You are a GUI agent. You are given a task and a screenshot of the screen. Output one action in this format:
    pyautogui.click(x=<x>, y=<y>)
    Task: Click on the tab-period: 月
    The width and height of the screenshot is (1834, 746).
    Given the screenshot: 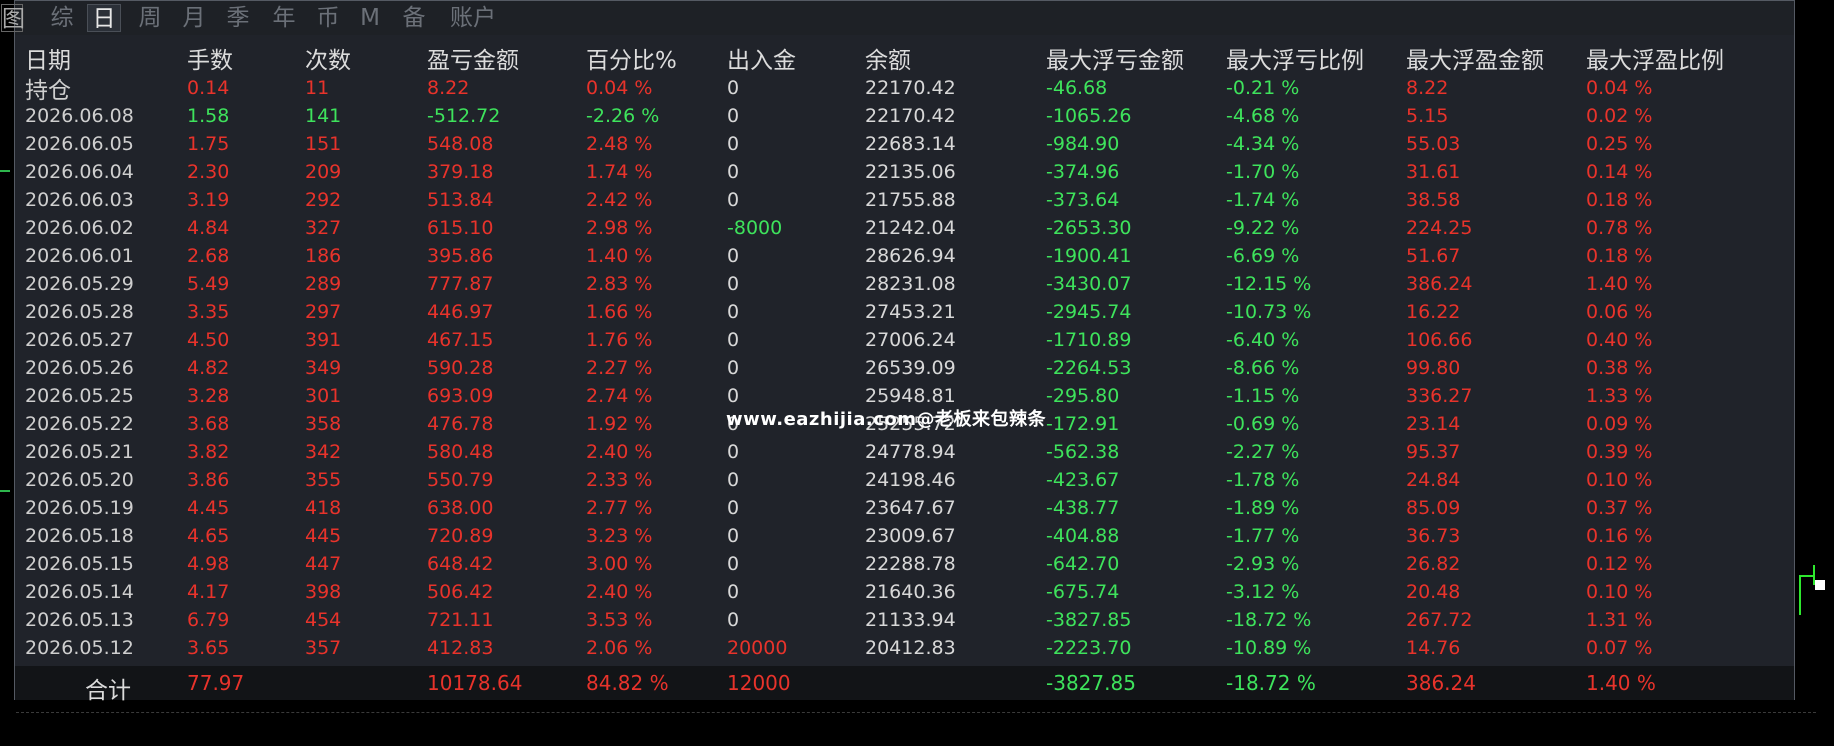 What is the action you would take?
    pyautogui.click(x=194, y=18)
    